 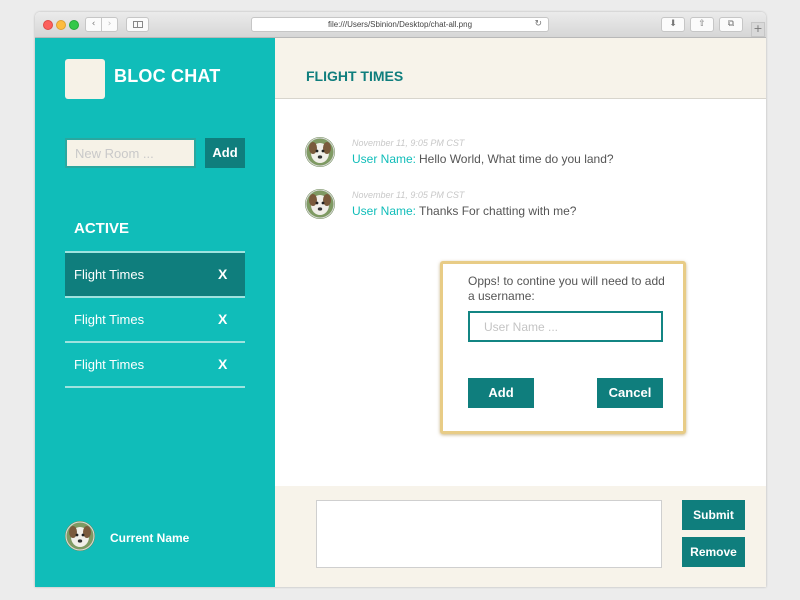 I want to click on remove-button: Remove, so click(x=713, y=552).